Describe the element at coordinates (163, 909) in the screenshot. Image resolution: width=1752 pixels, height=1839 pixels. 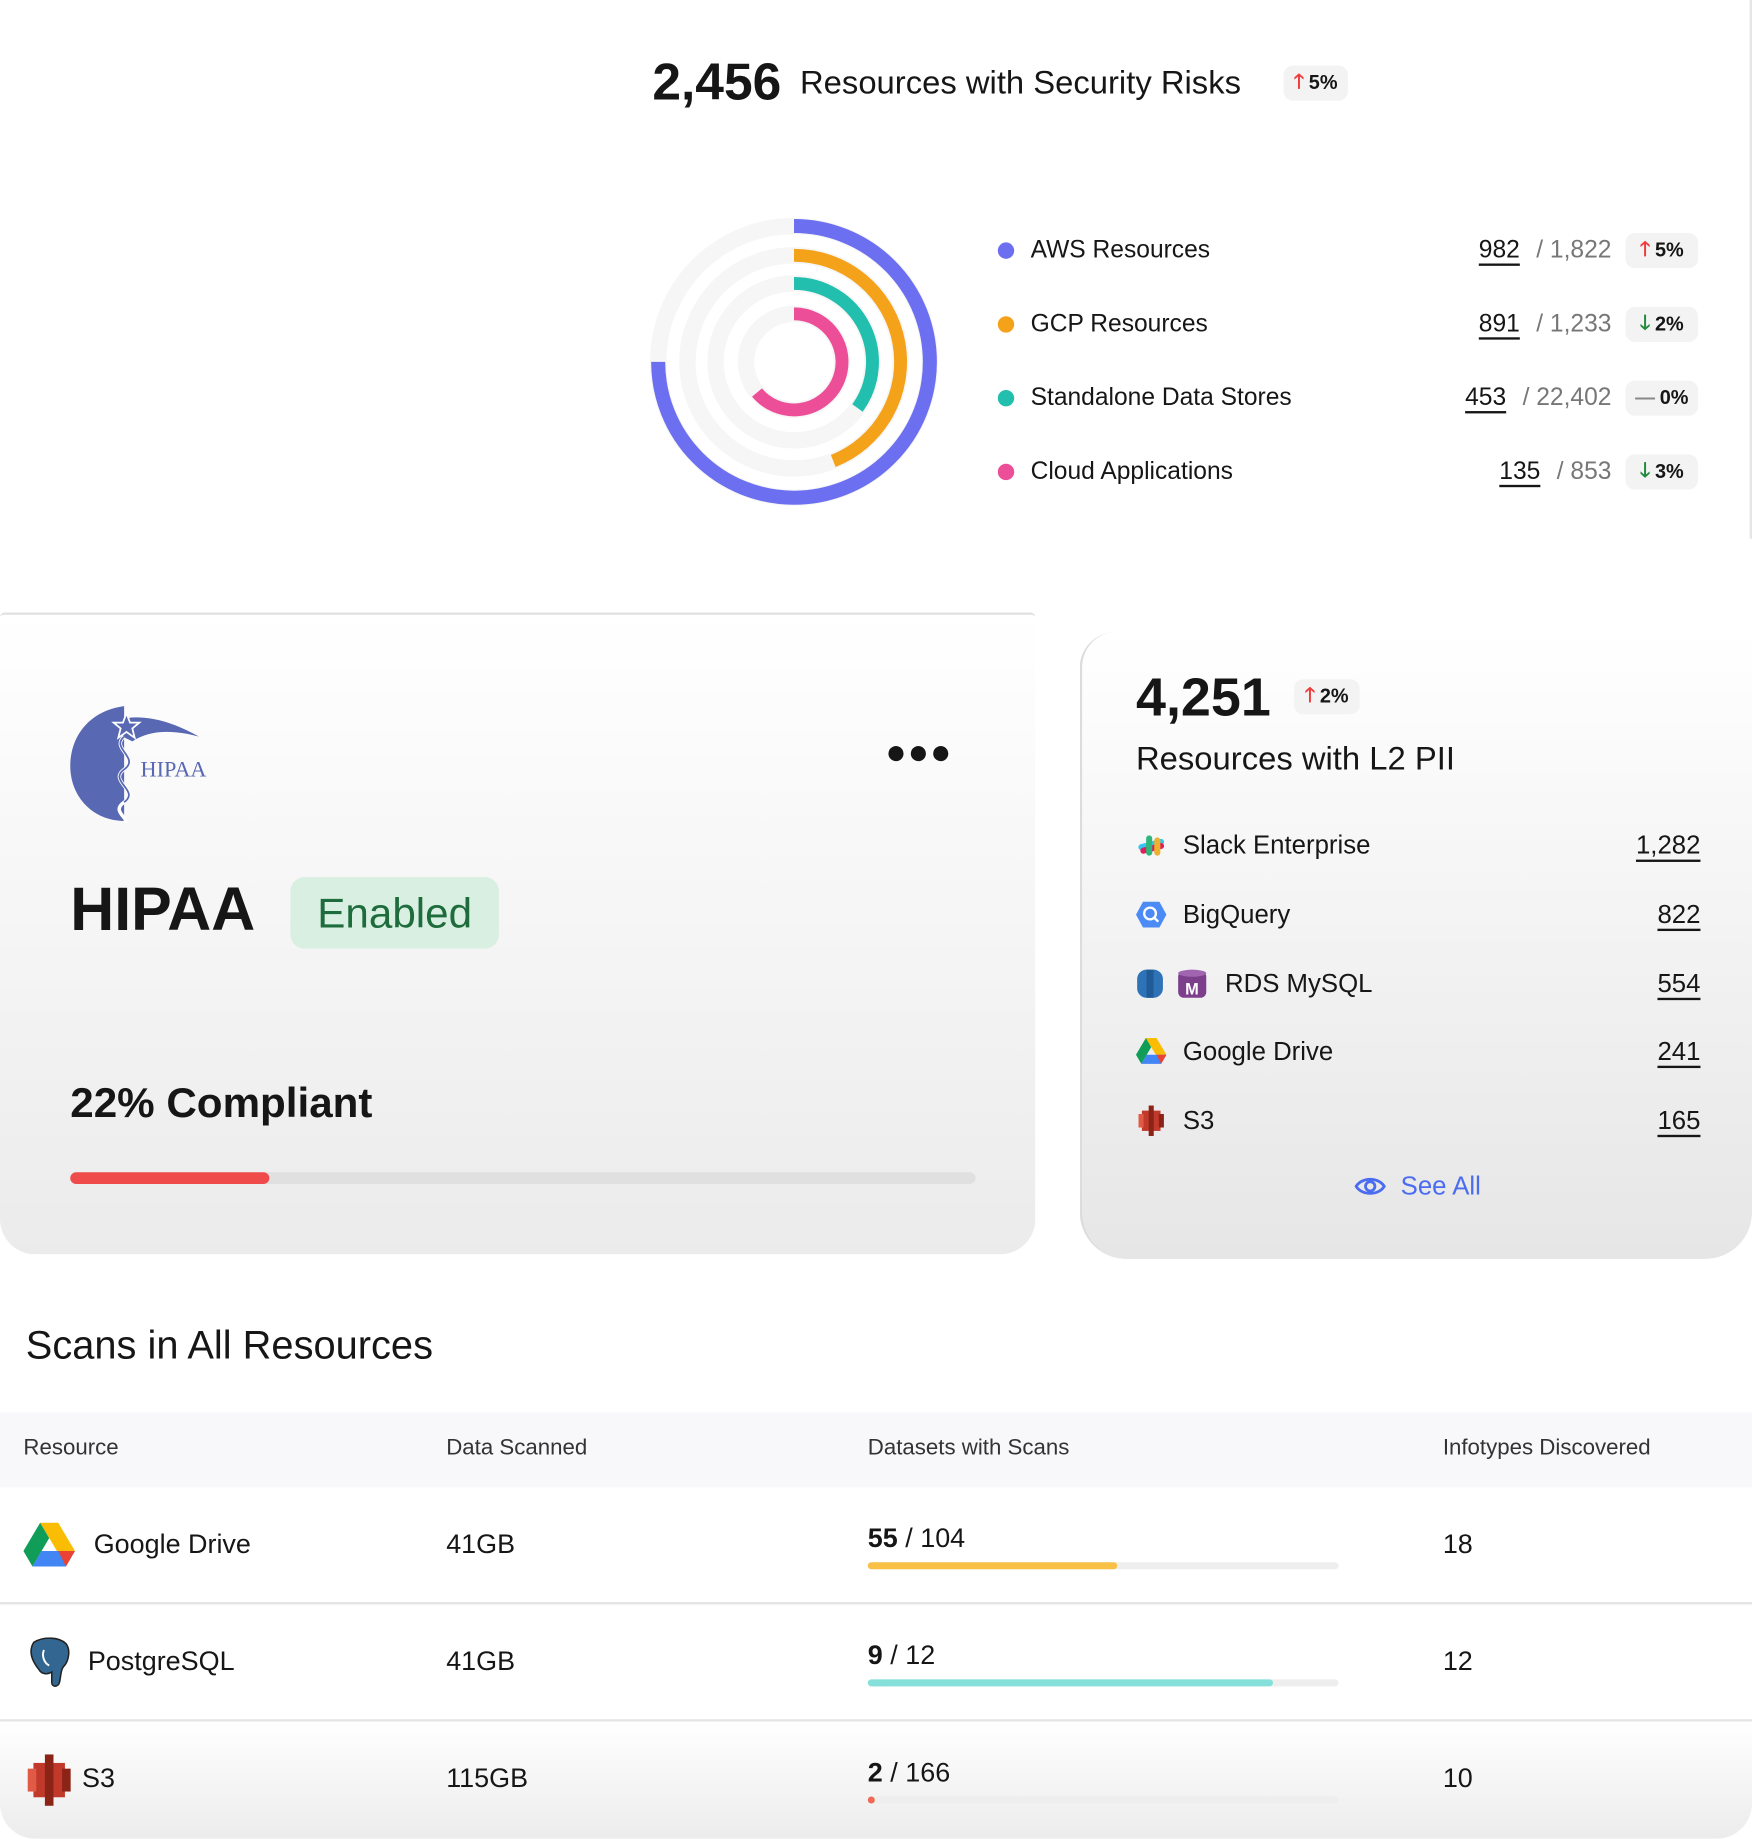
I see `hipaa-title: HIPAA` at that location.